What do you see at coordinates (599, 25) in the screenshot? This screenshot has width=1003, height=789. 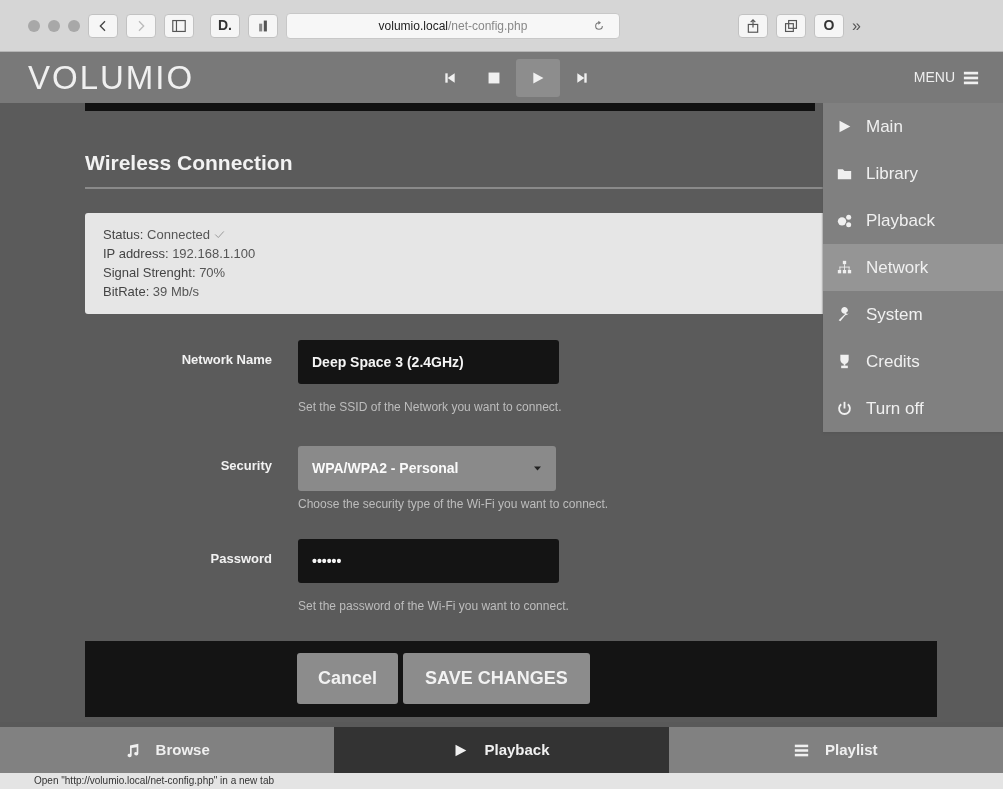 I see `reload-icon` at bounding box center [599, 25].